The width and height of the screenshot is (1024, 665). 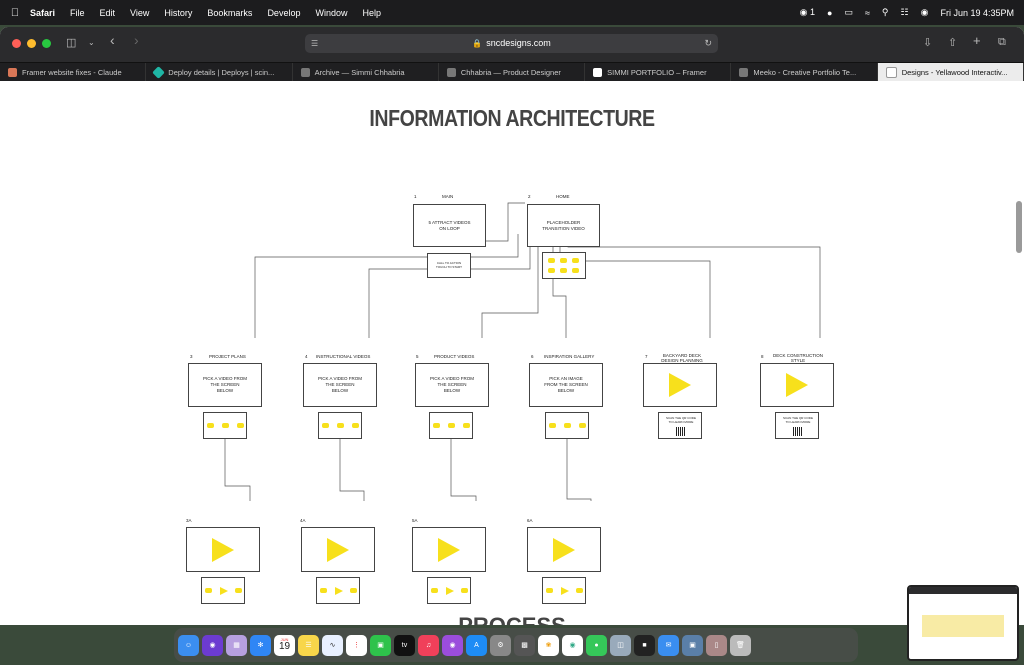 I want to click on menu-history: History, so click(x=178, y=13).